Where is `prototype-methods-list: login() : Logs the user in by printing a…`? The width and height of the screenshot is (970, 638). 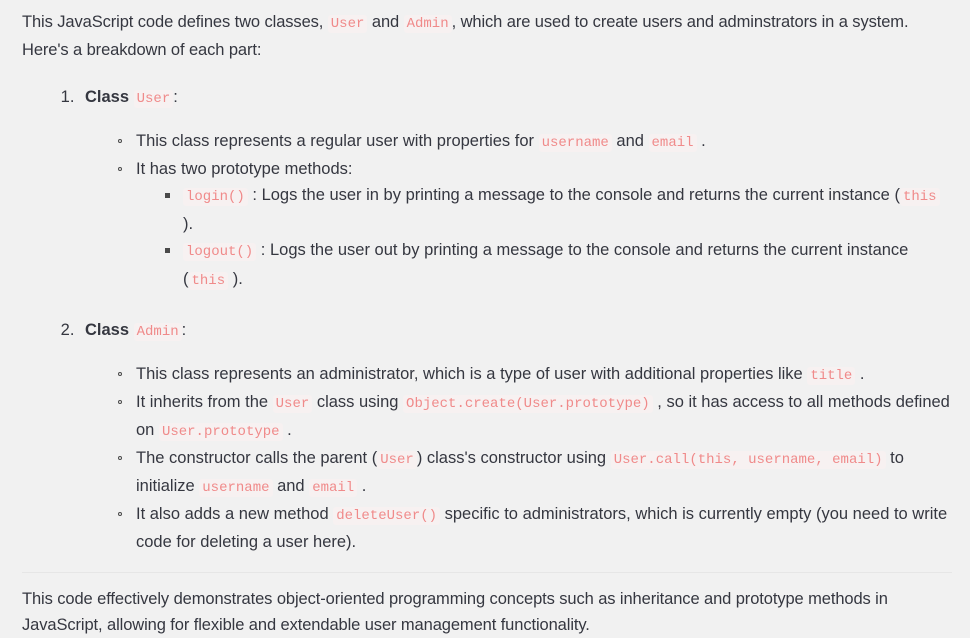
prototype-methods-list: login() : Logs the user in by printing a… is located at coordinates (544, 238).